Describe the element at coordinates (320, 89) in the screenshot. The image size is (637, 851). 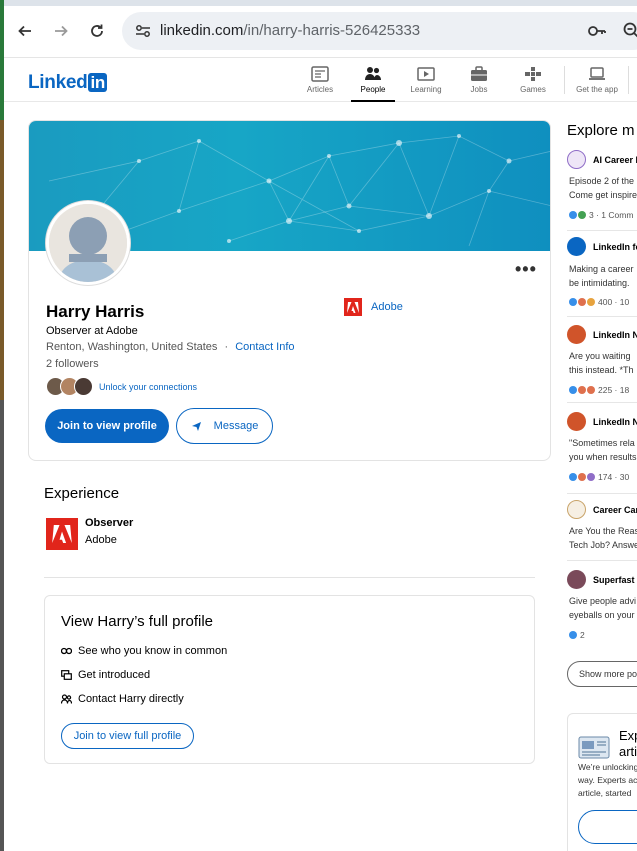
I see `nav-label: Articles` at that location.